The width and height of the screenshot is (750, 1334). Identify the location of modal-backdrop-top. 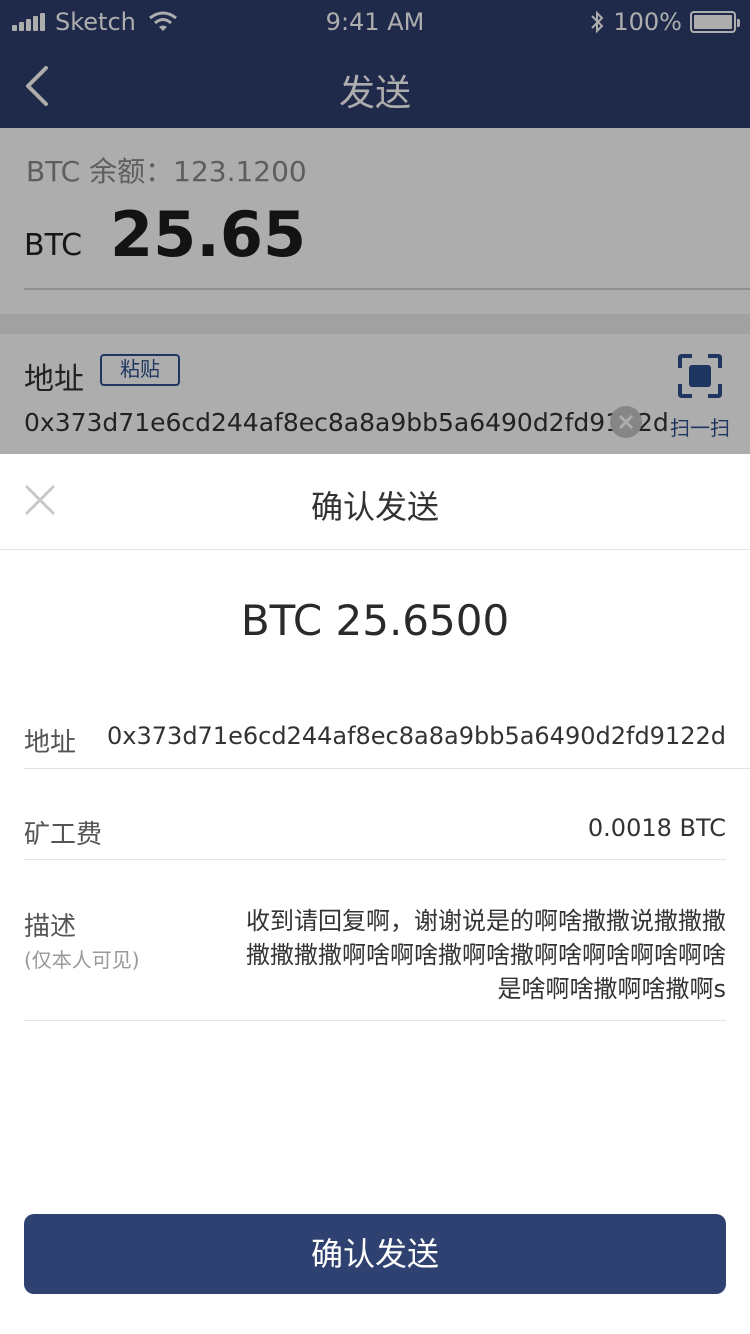
(375, 64).